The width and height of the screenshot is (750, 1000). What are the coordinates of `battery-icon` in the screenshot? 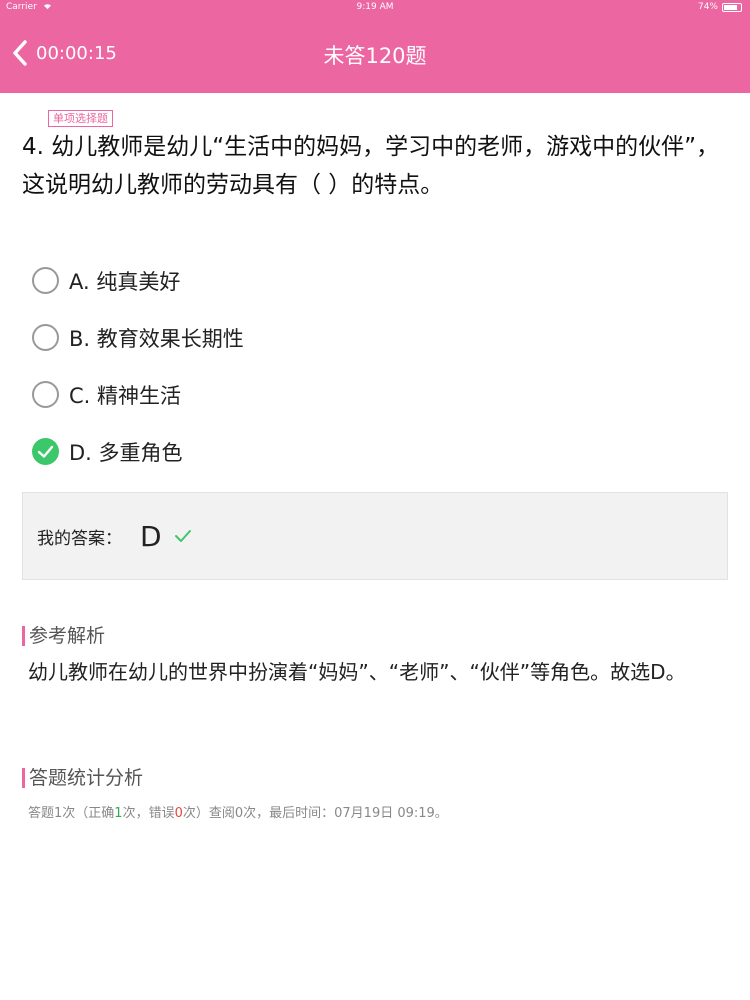 It's located at (732, 7).